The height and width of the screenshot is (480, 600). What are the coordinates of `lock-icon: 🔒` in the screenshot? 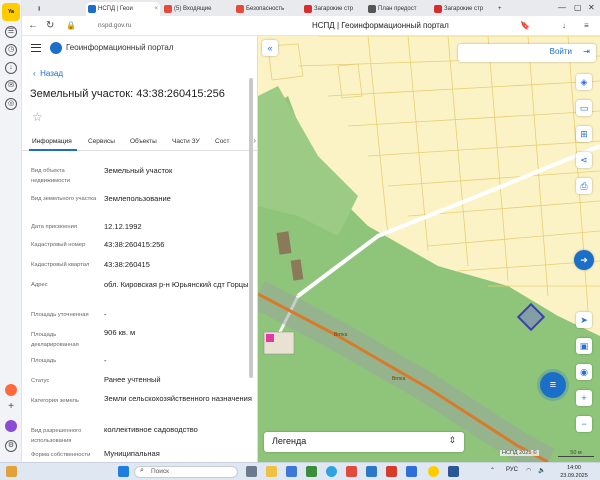 It's located at (71, 26).